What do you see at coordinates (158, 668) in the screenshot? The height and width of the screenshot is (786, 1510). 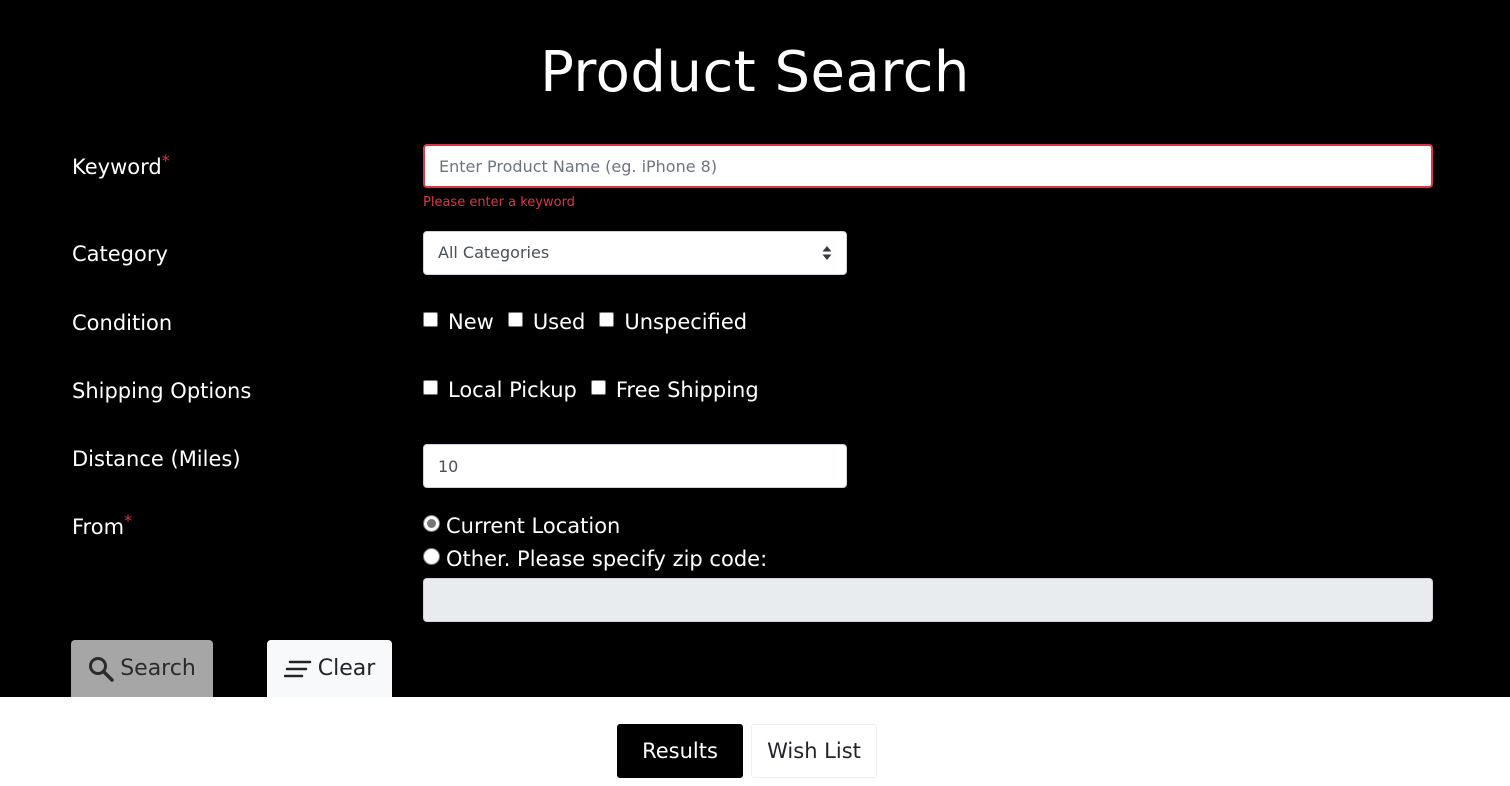 I see `search-button-label: Search` at bounding box center [158, 668].